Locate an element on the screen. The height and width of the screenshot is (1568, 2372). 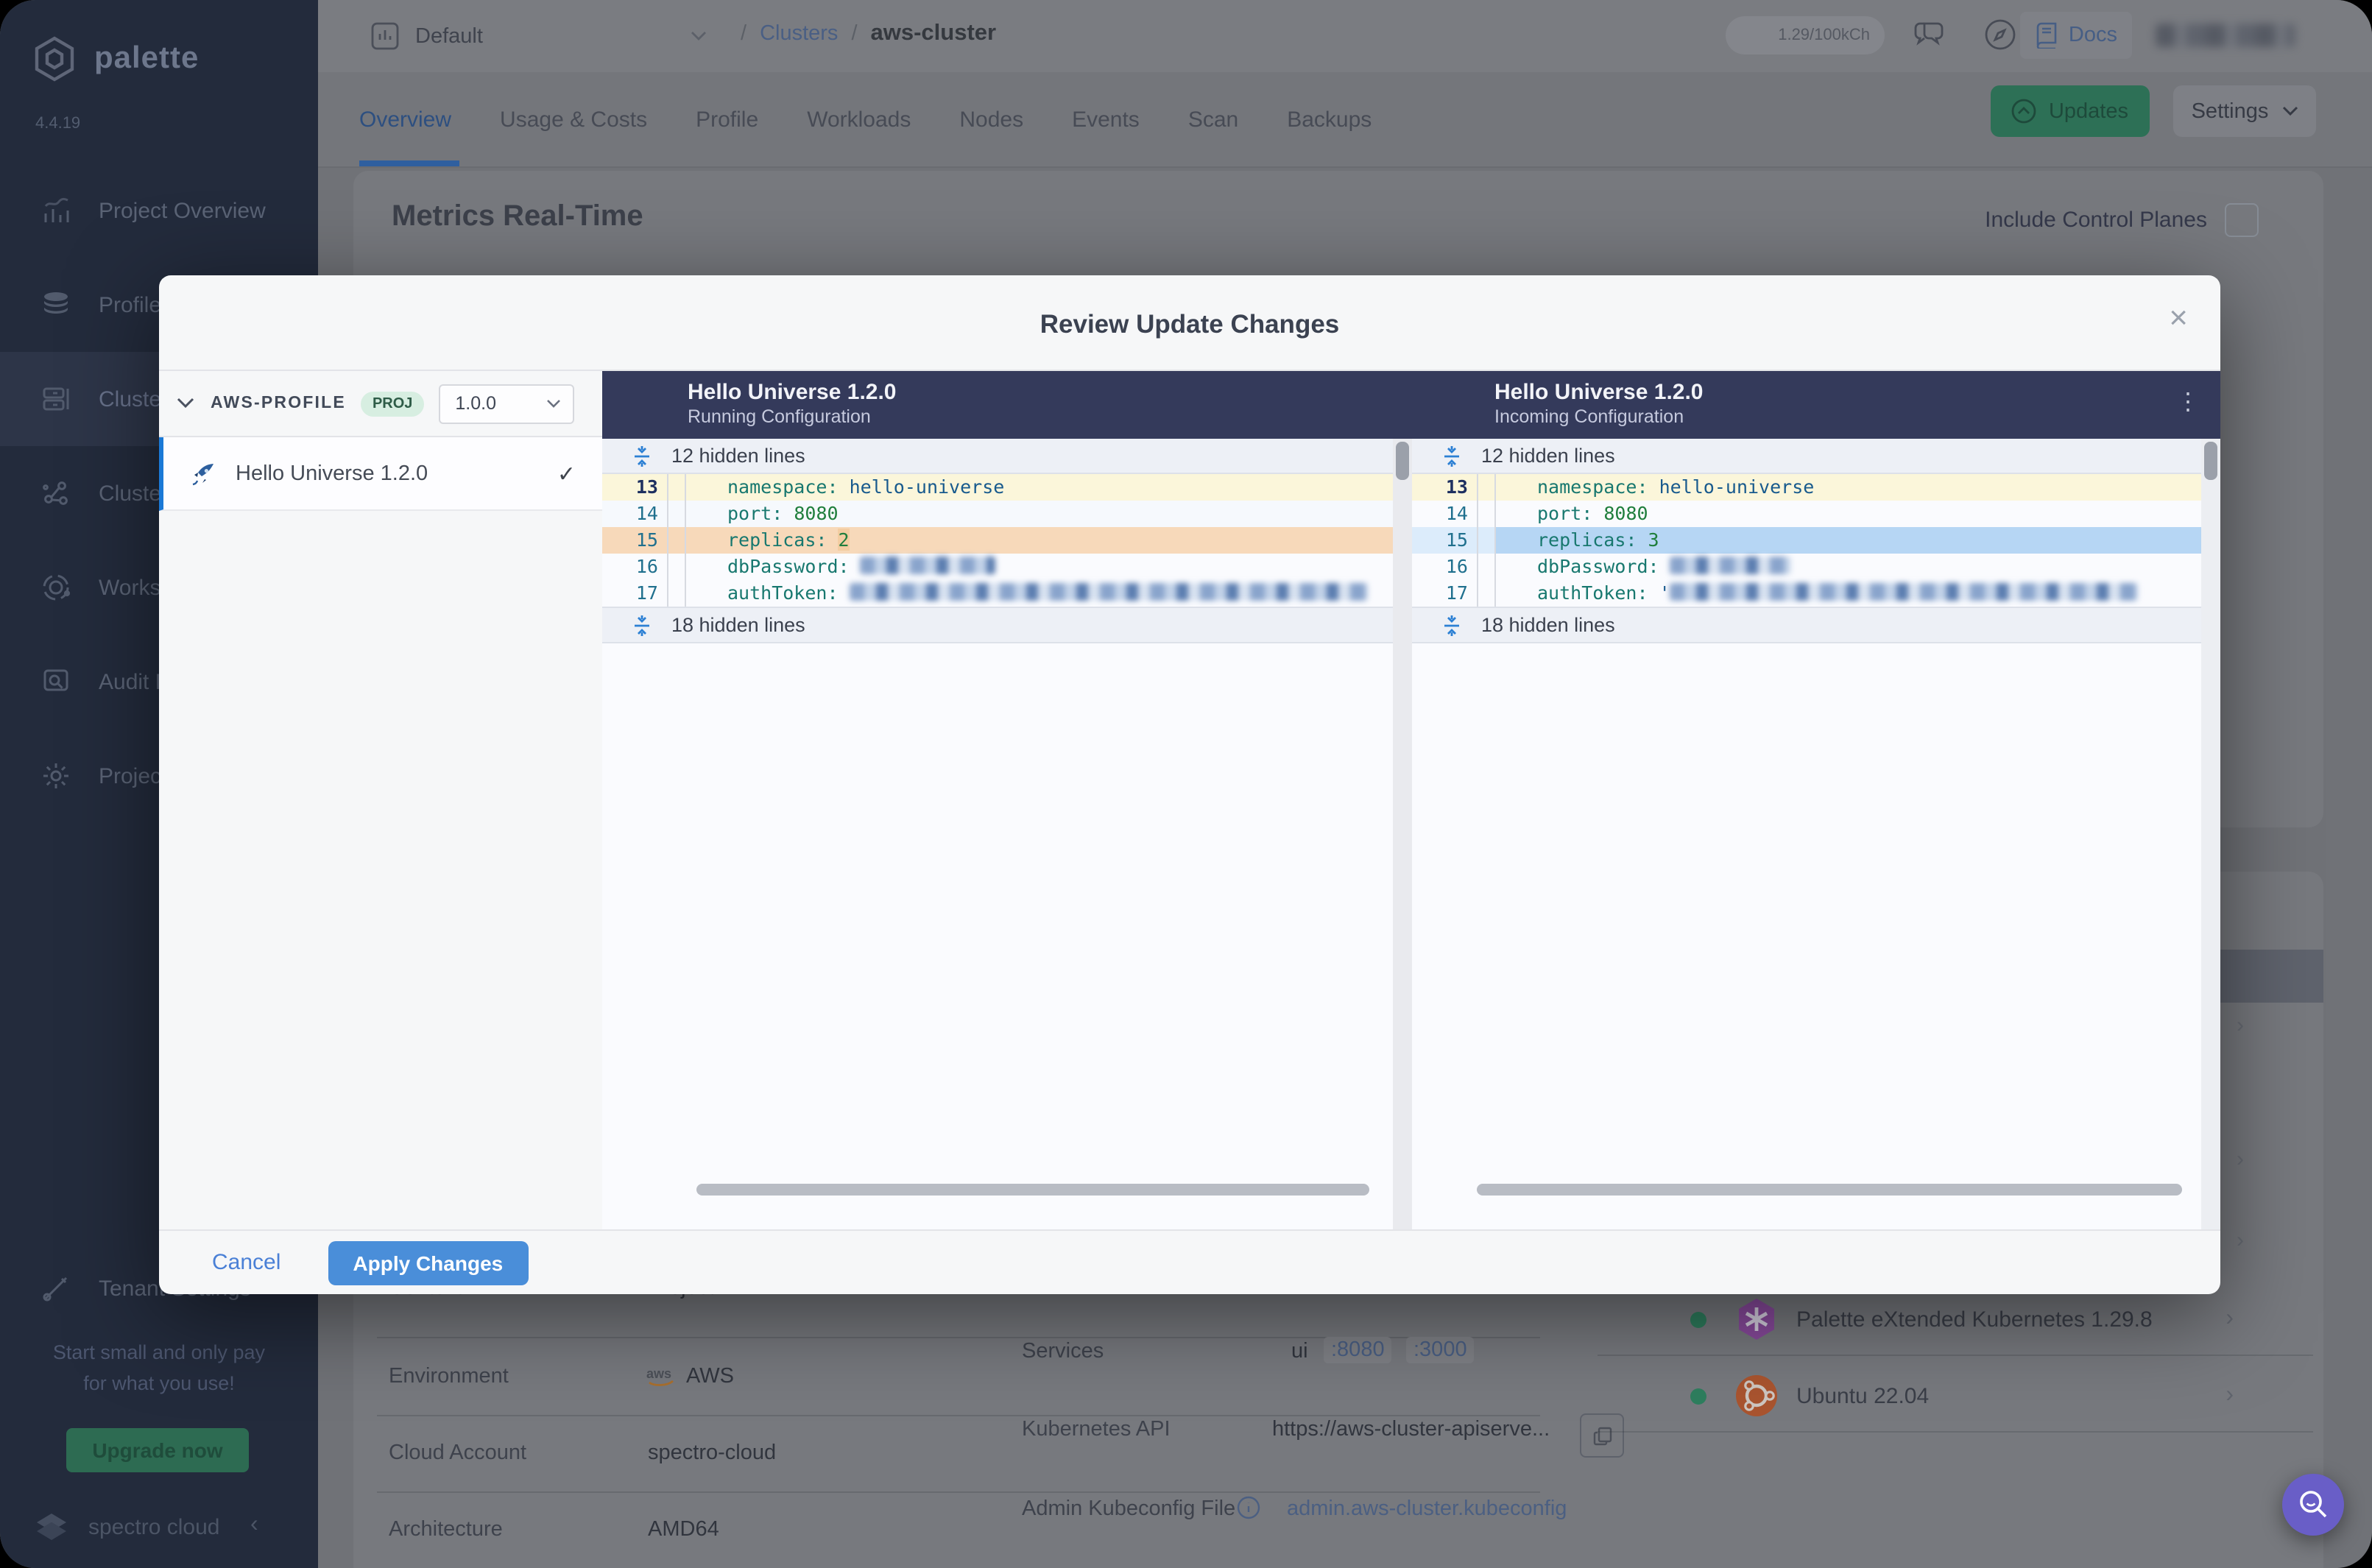
sidebar-collapse-icon: ‹ is located at coordinates (254, 1526).